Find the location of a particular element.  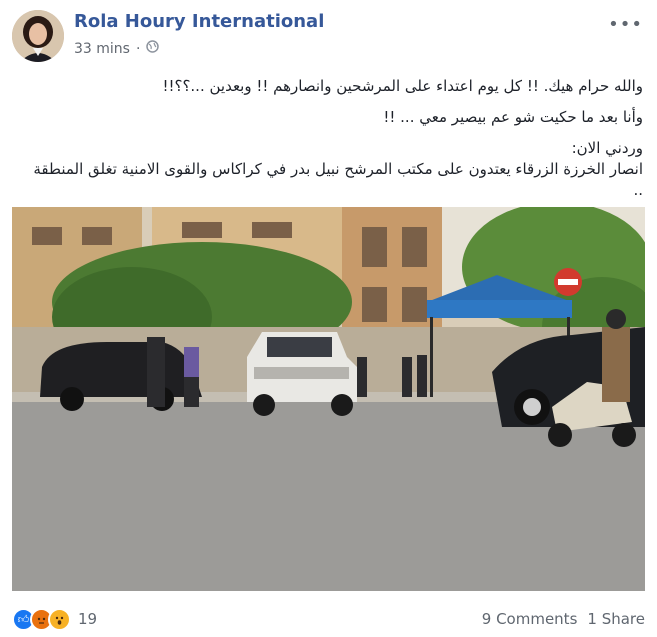

reaction-count: 19 is located at coordinates (87, 619).